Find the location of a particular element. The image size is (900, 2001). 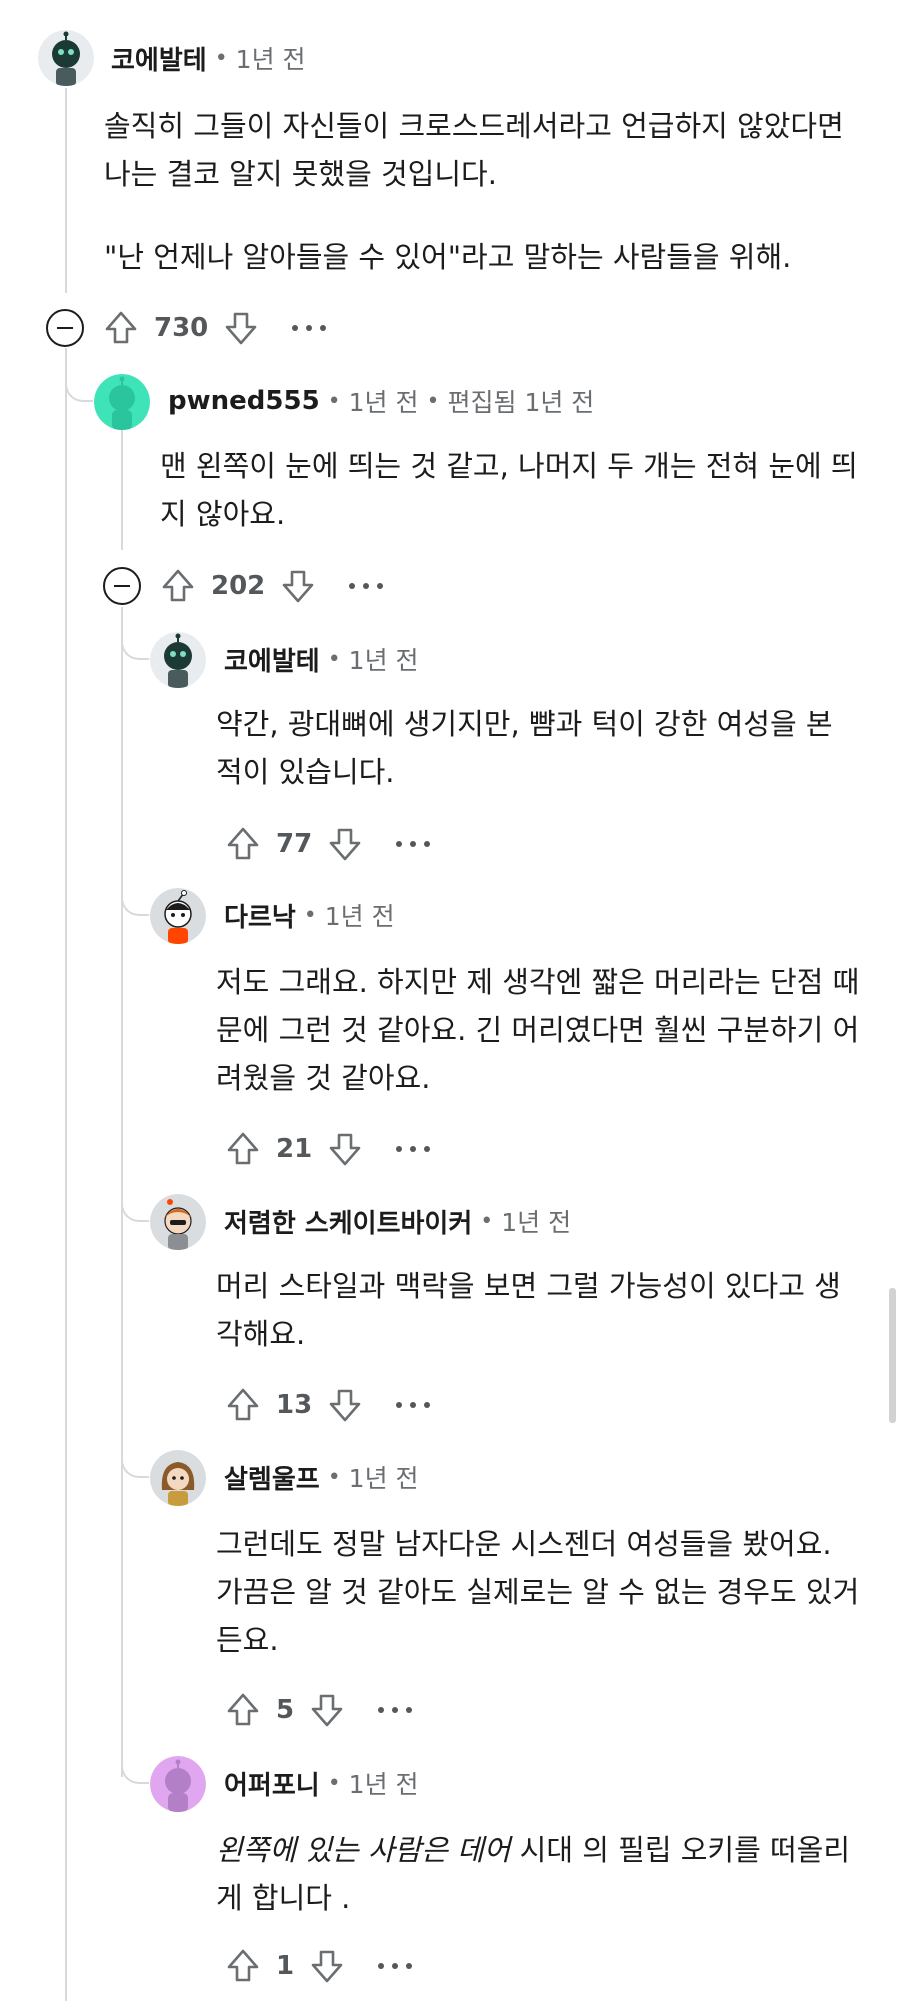

comment-actions: 730 is located at coordinates (186, 328).